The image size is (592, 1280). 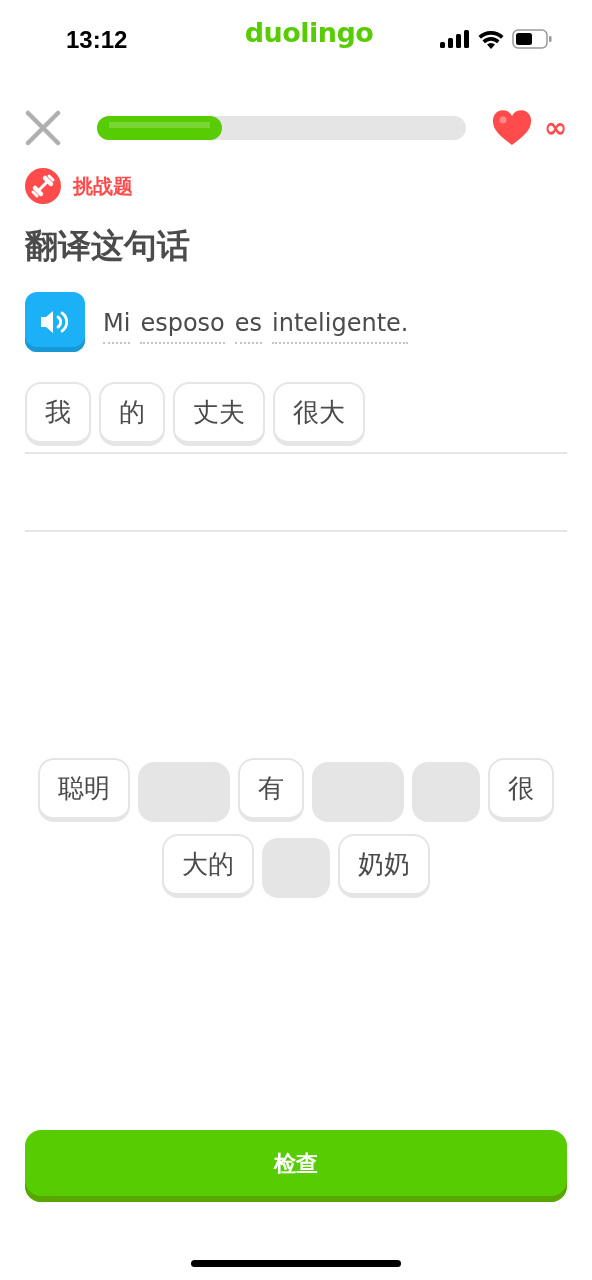 What do you see at coordinates (455, 39) in the screenshot?
I see `signal-icon` at bounding box center [455, 39].